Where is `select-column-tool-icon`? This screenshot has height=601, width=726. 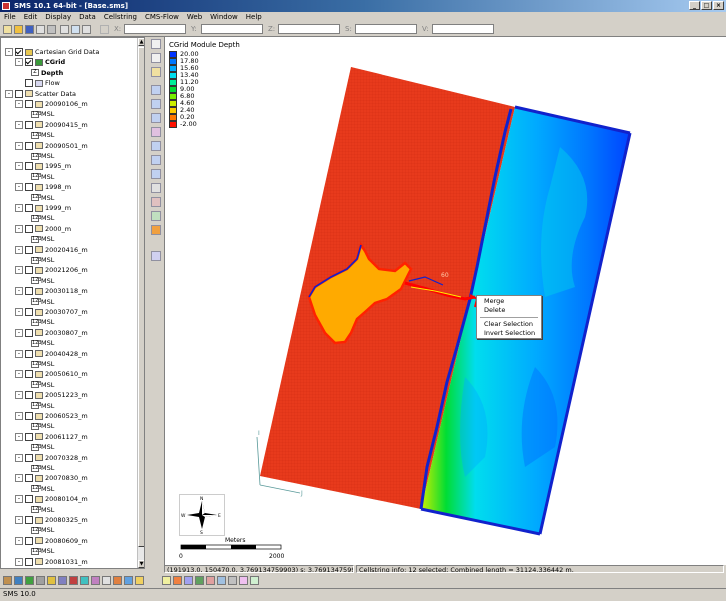
select-column-tool-icon is located at coordinates (156, 118).